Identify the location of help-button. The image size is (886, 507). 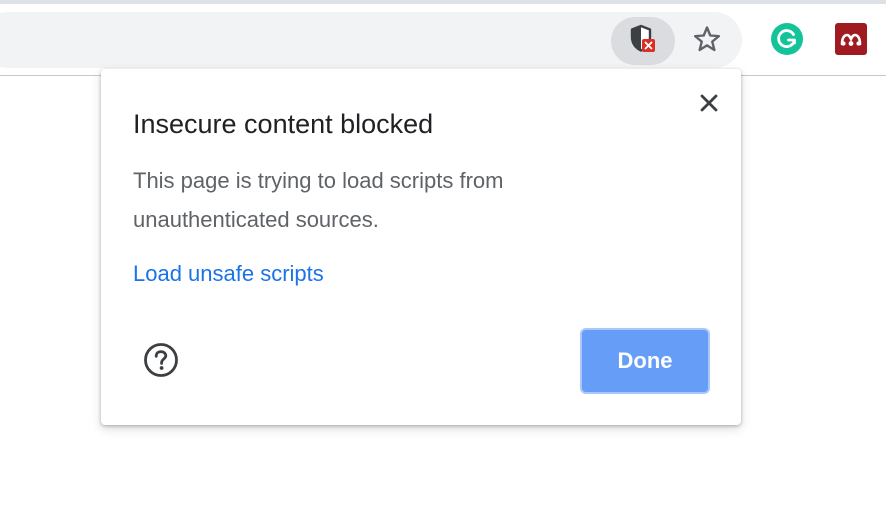
(161, 362).